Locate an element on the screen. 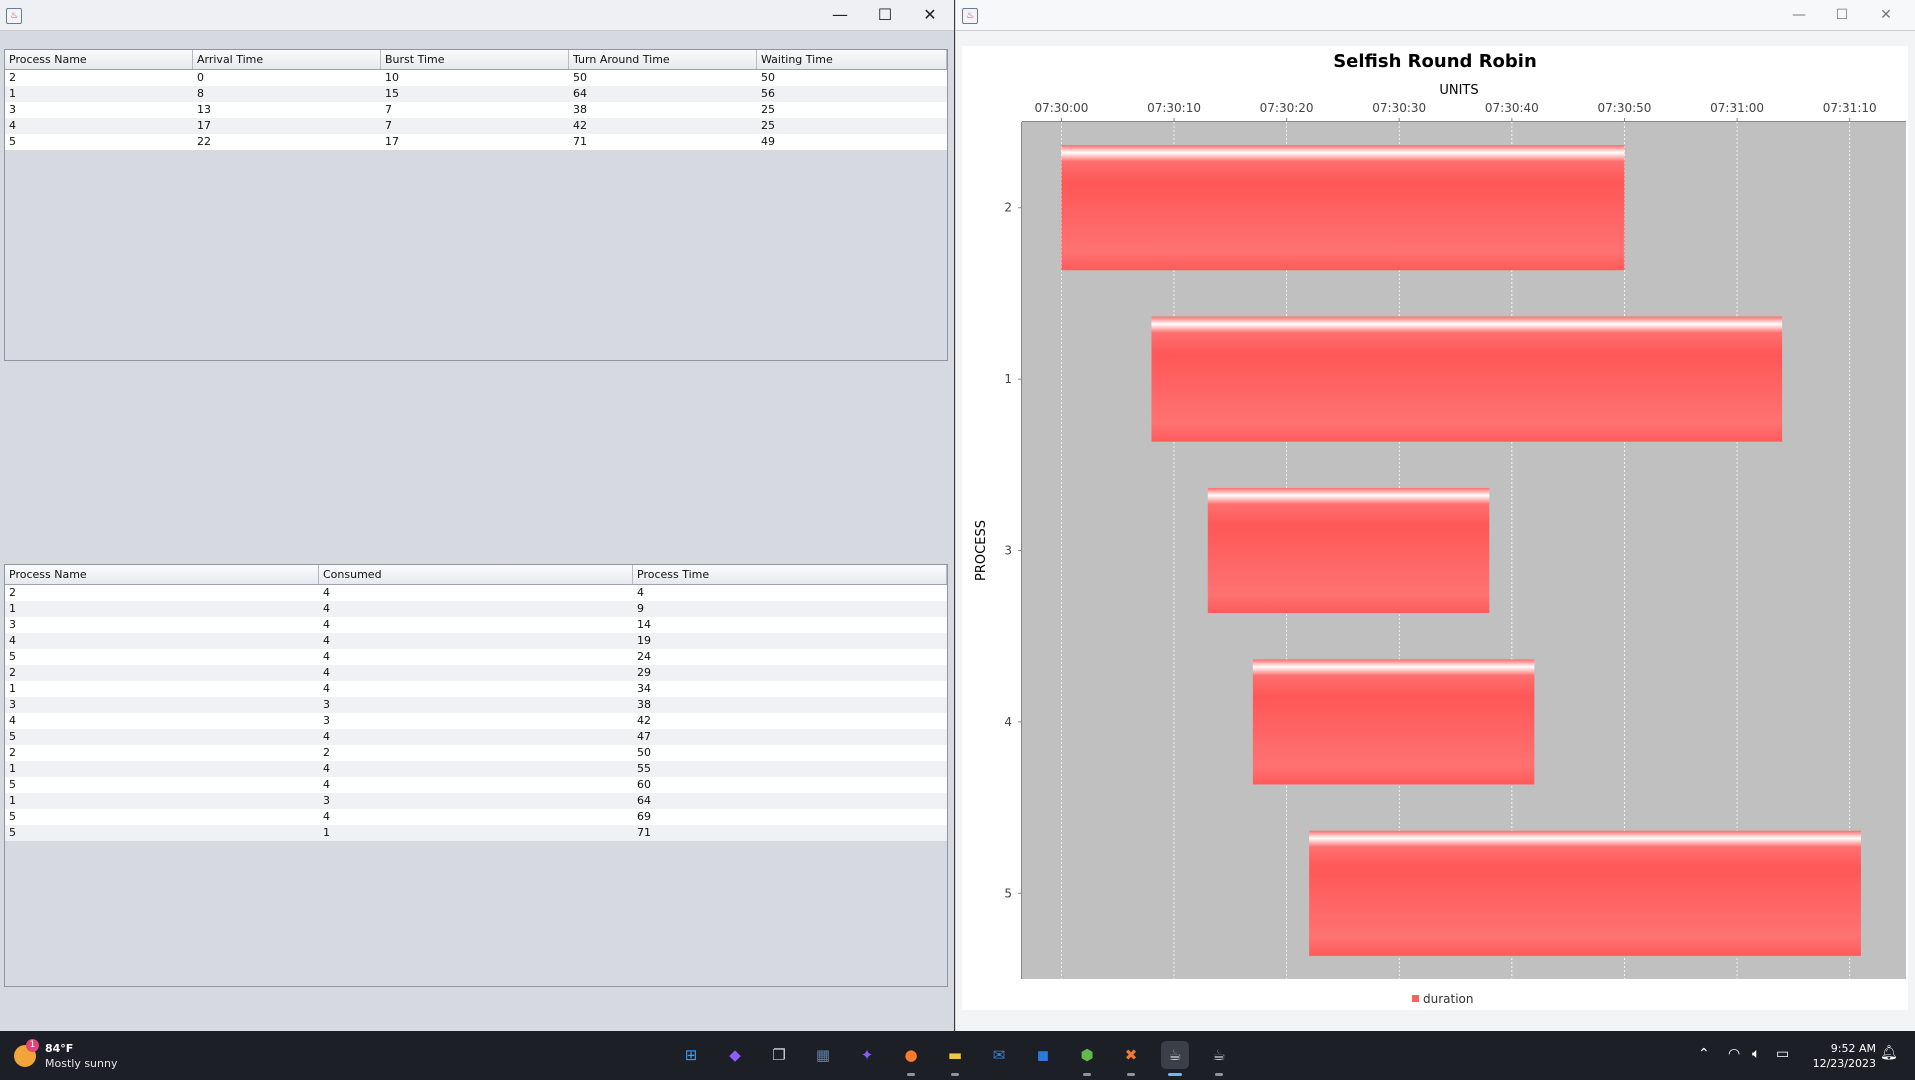 This screenshot has height=1080, width=1915. table-cell: 19 is located at coordinates (790, 641).